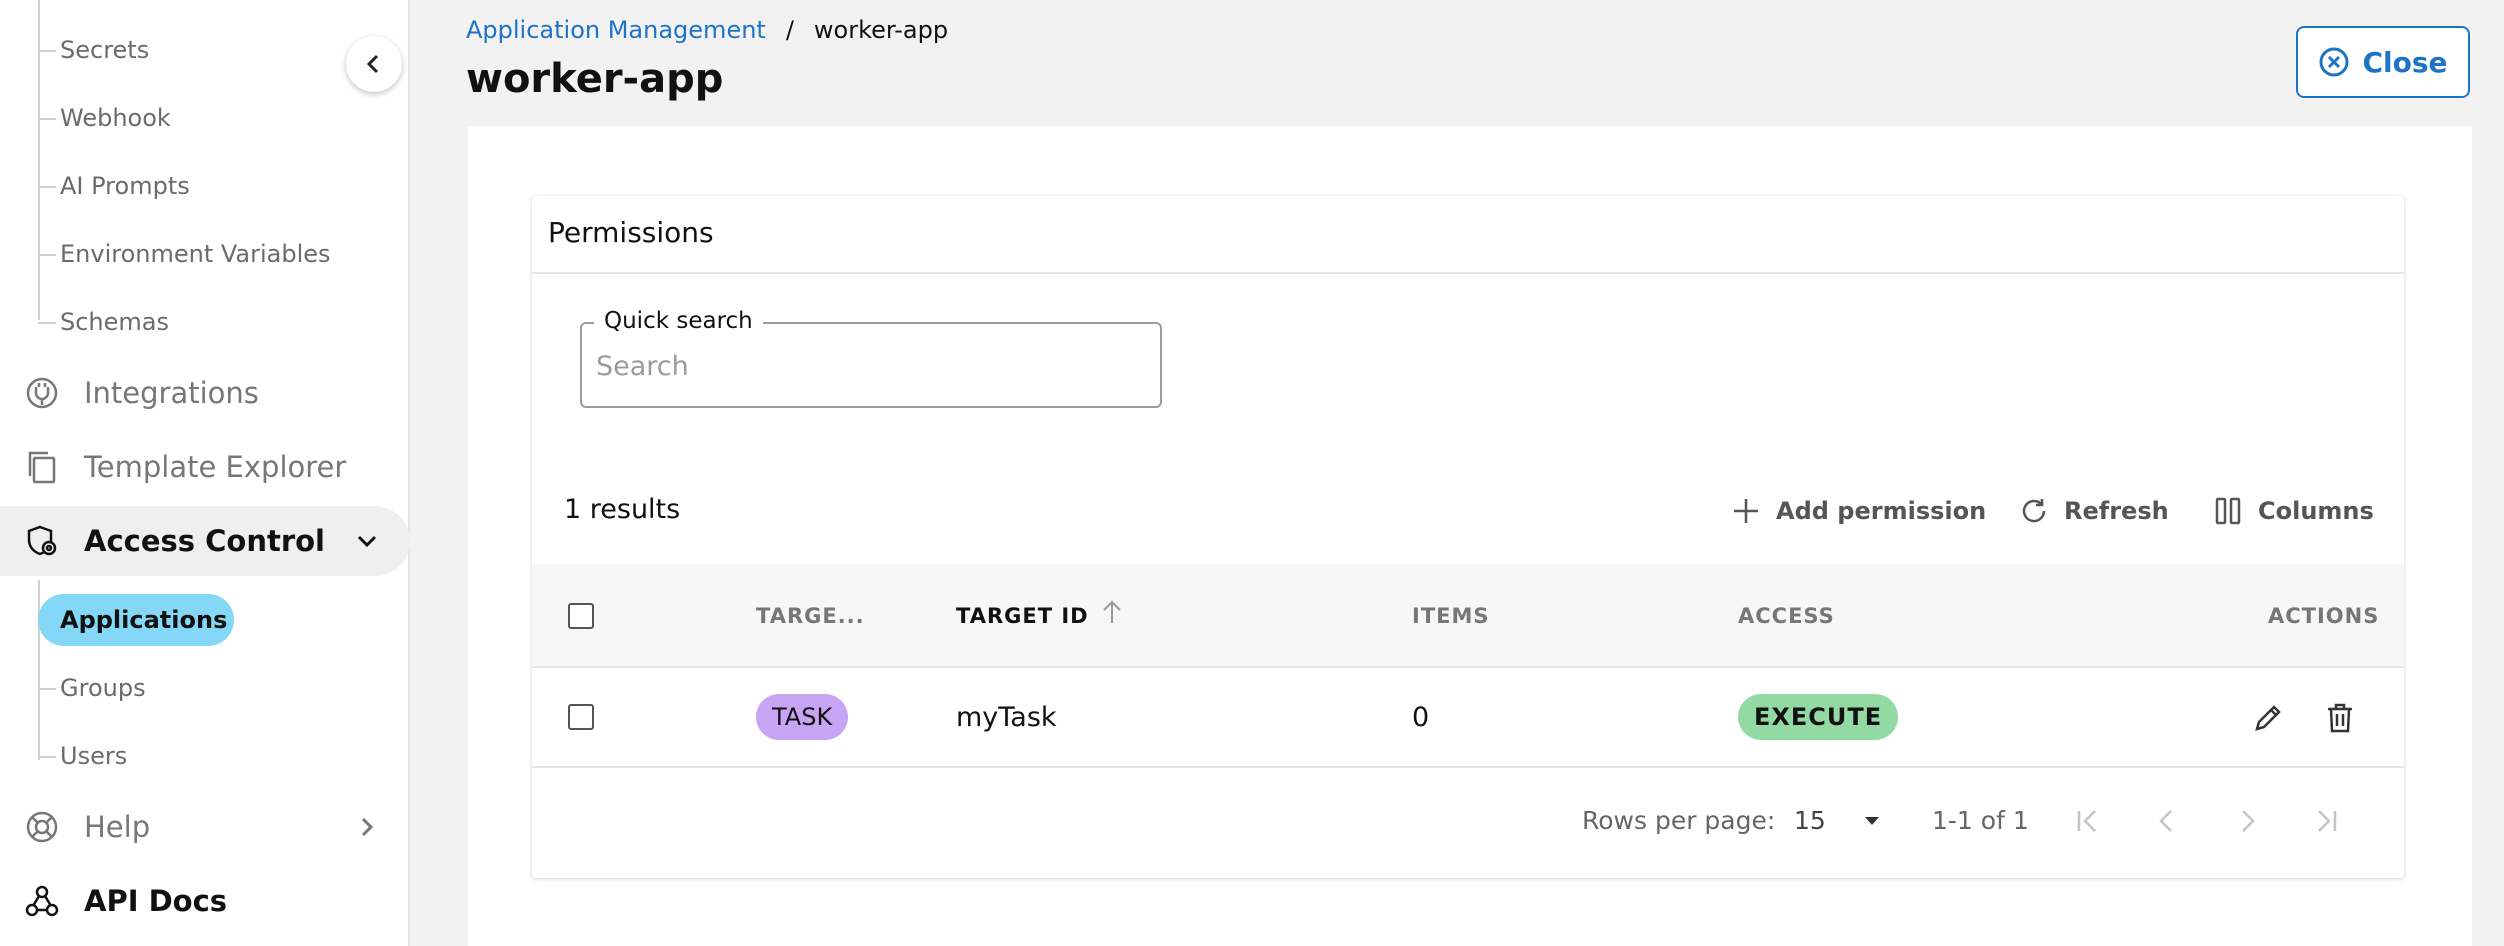  Describe the element at coordinates (205, 541) in the screenshot. I see `sidebar-item-access-control: Access Control` at that location.